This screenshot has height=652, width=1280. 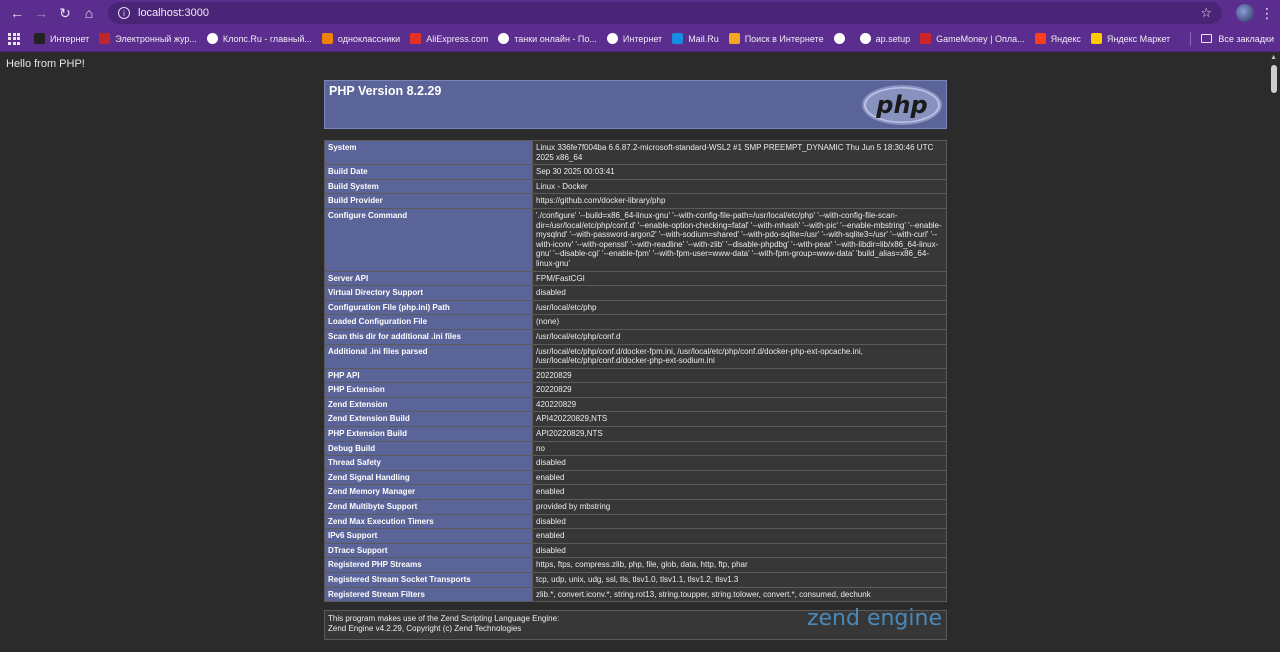 I want to click on yandex-icon, so click(x=1040, y=38).